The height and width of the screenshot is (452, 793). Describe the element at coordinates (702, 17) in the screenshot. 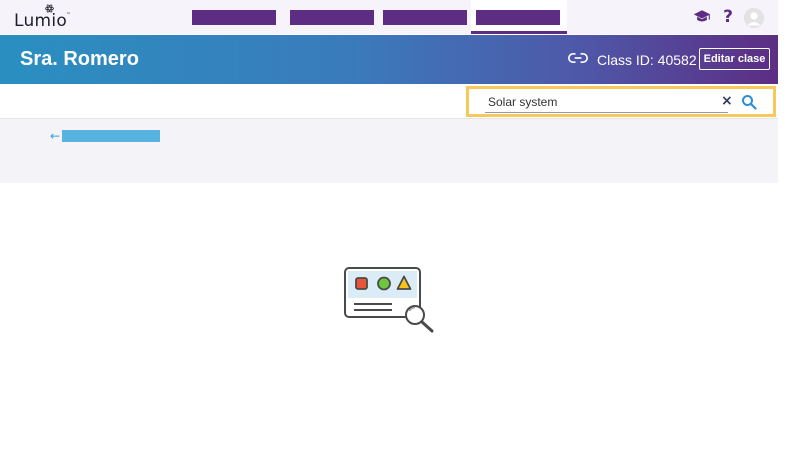

I see `graduation-cap-icon` at that location.